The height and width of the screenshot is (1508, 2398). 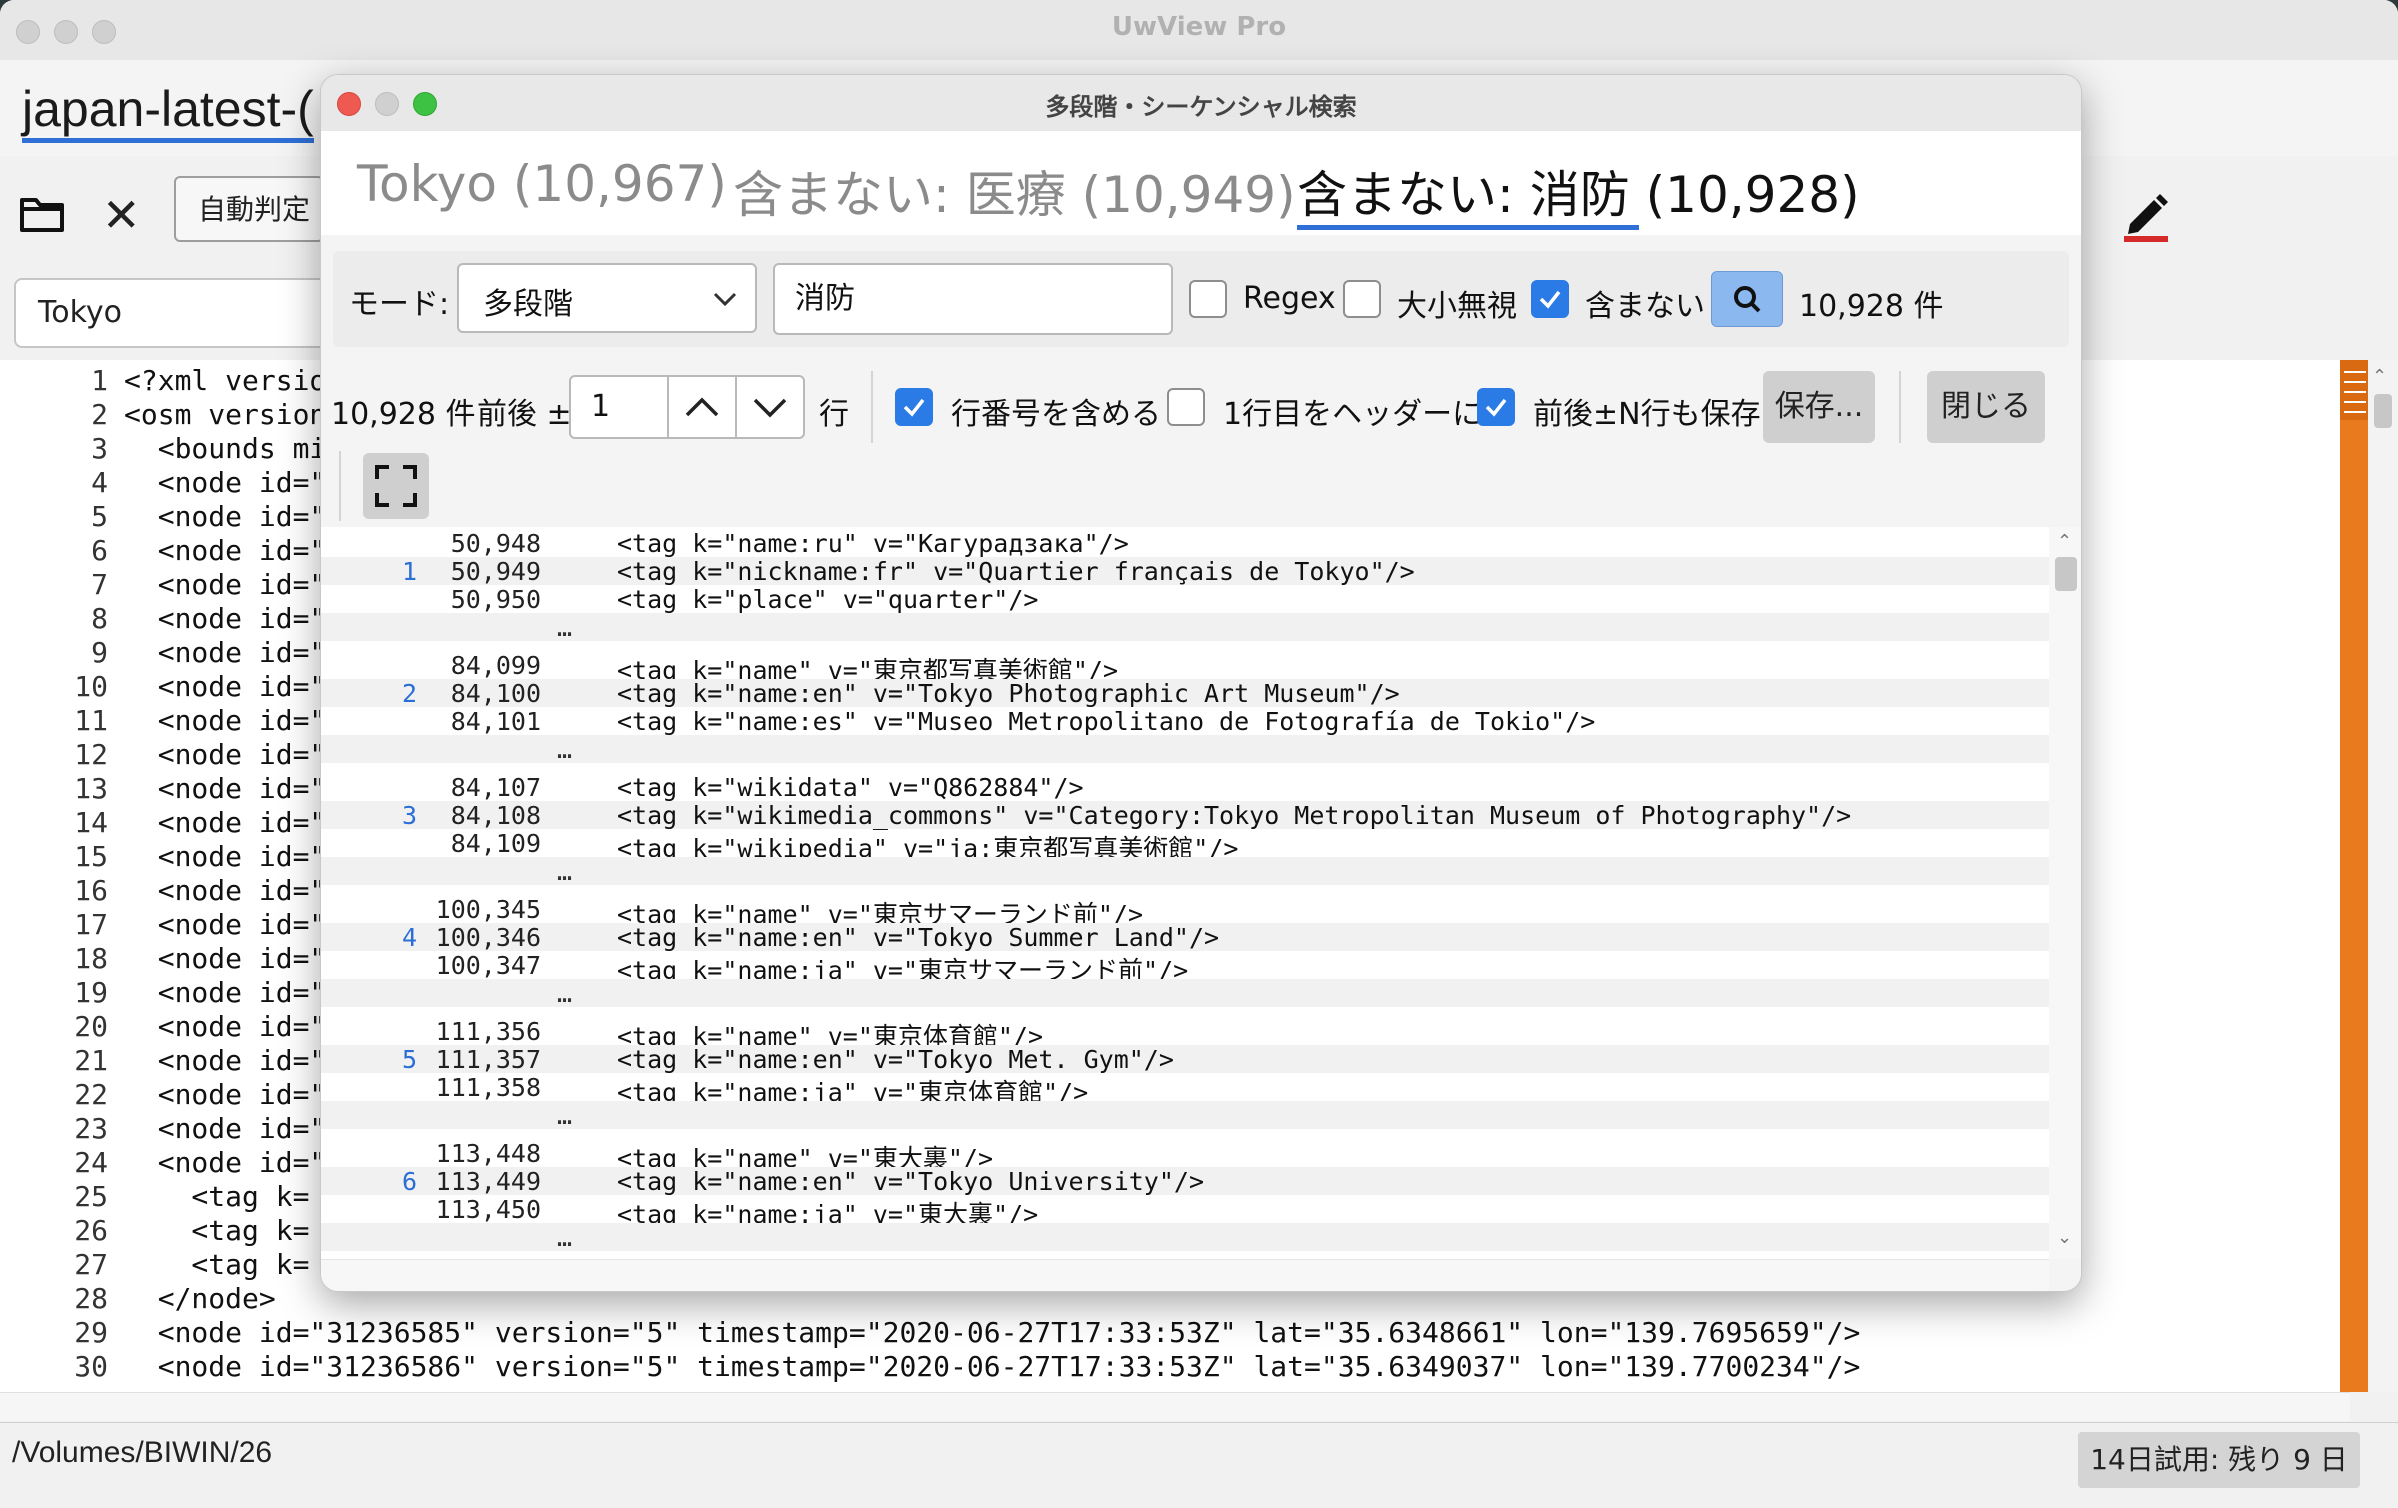 I want to click on mode-select: 多段階, so click(x=607, y=298).